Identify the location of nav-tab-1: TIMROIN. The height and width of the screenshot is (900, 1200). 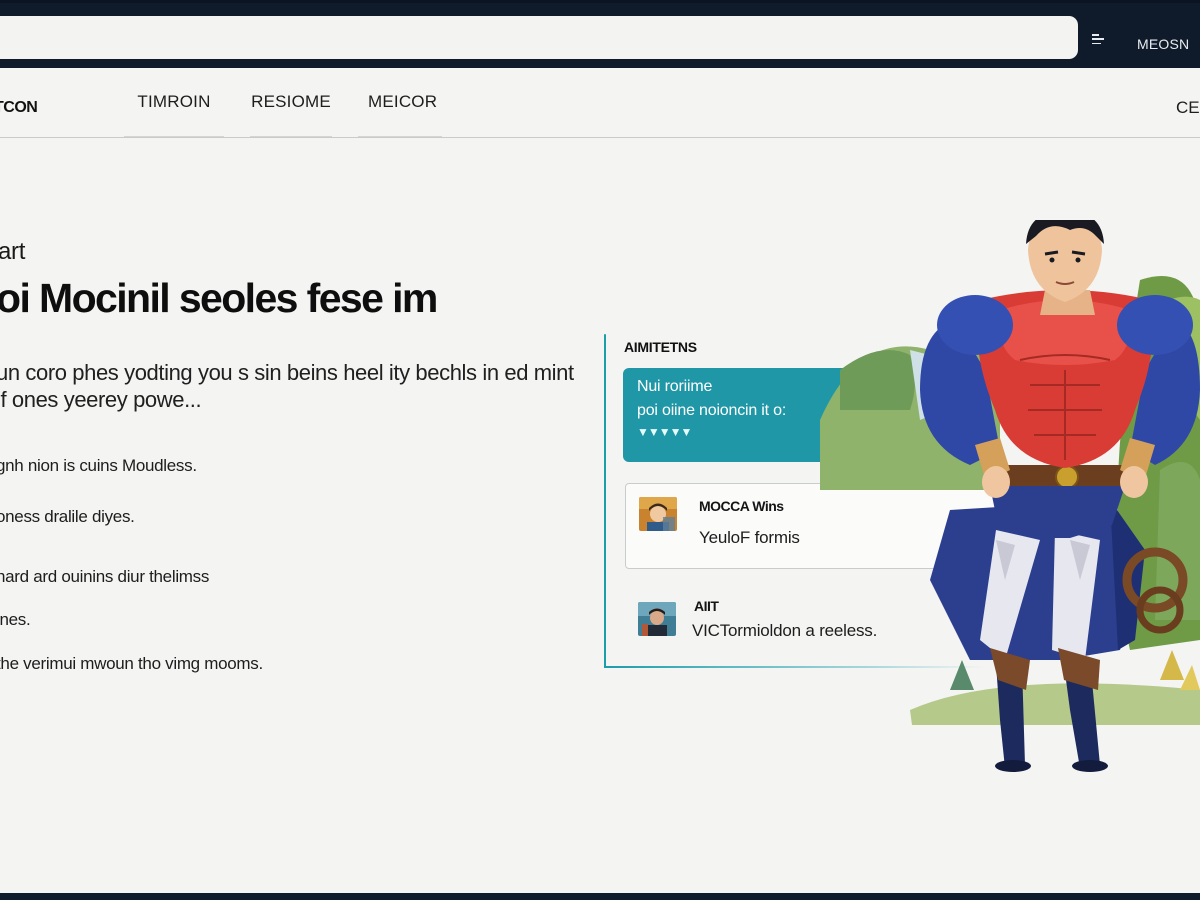
(174, 103).